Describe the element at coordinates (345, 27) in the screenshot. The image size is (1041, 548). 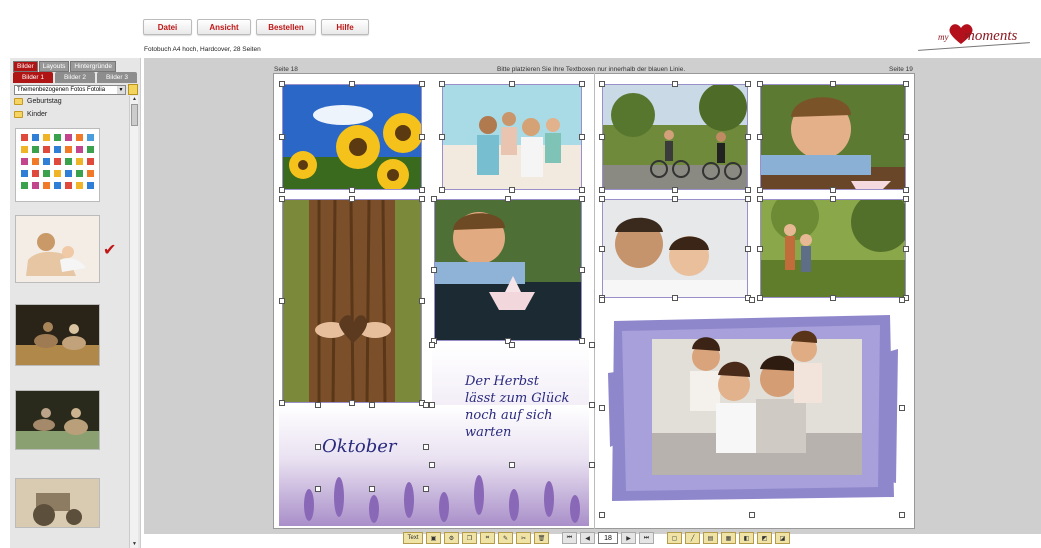
I see `menu-hilfe-button: Hilfe` at that location.